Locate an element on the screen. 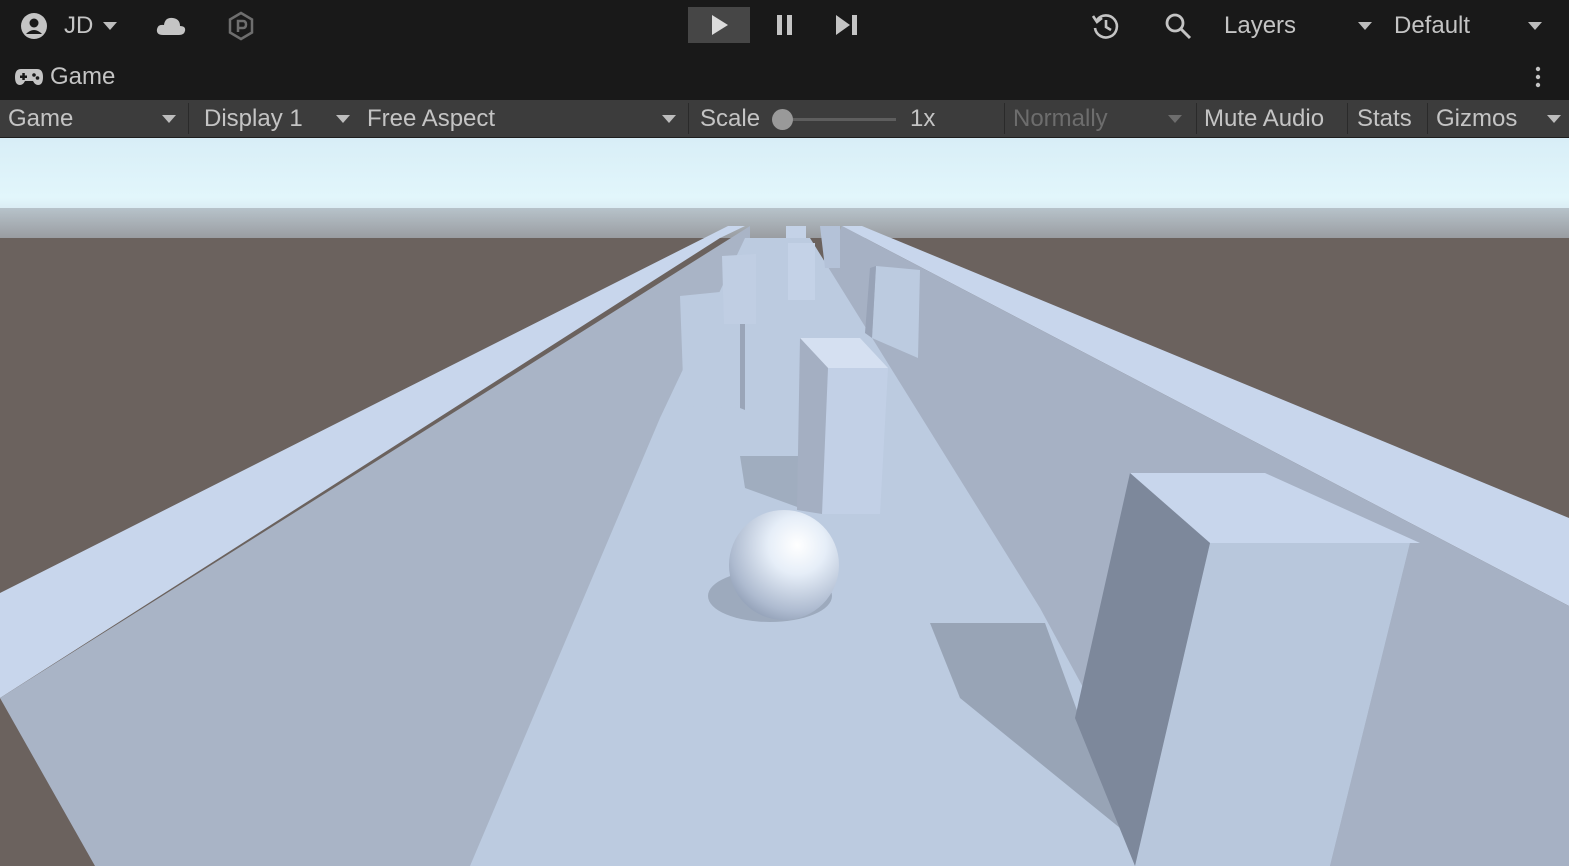 This screenshot has height=866, width=1569. gamepad-icon is located at coordinates (29, 77).